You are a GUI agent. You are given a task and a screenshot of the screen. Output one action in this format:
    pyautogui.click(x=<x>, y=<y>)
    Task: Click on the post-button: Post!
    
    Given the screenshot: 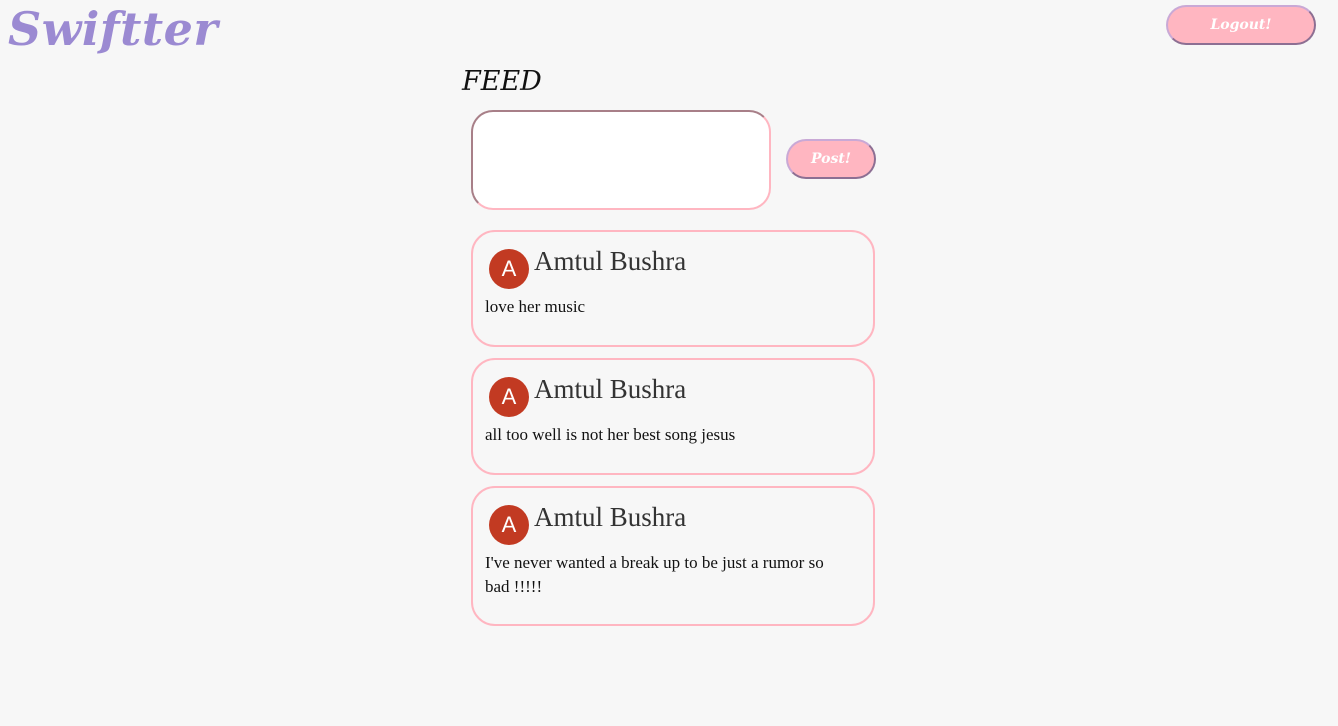 What is the action you would take?
    pyautogui.click(x=831, y=159)
    